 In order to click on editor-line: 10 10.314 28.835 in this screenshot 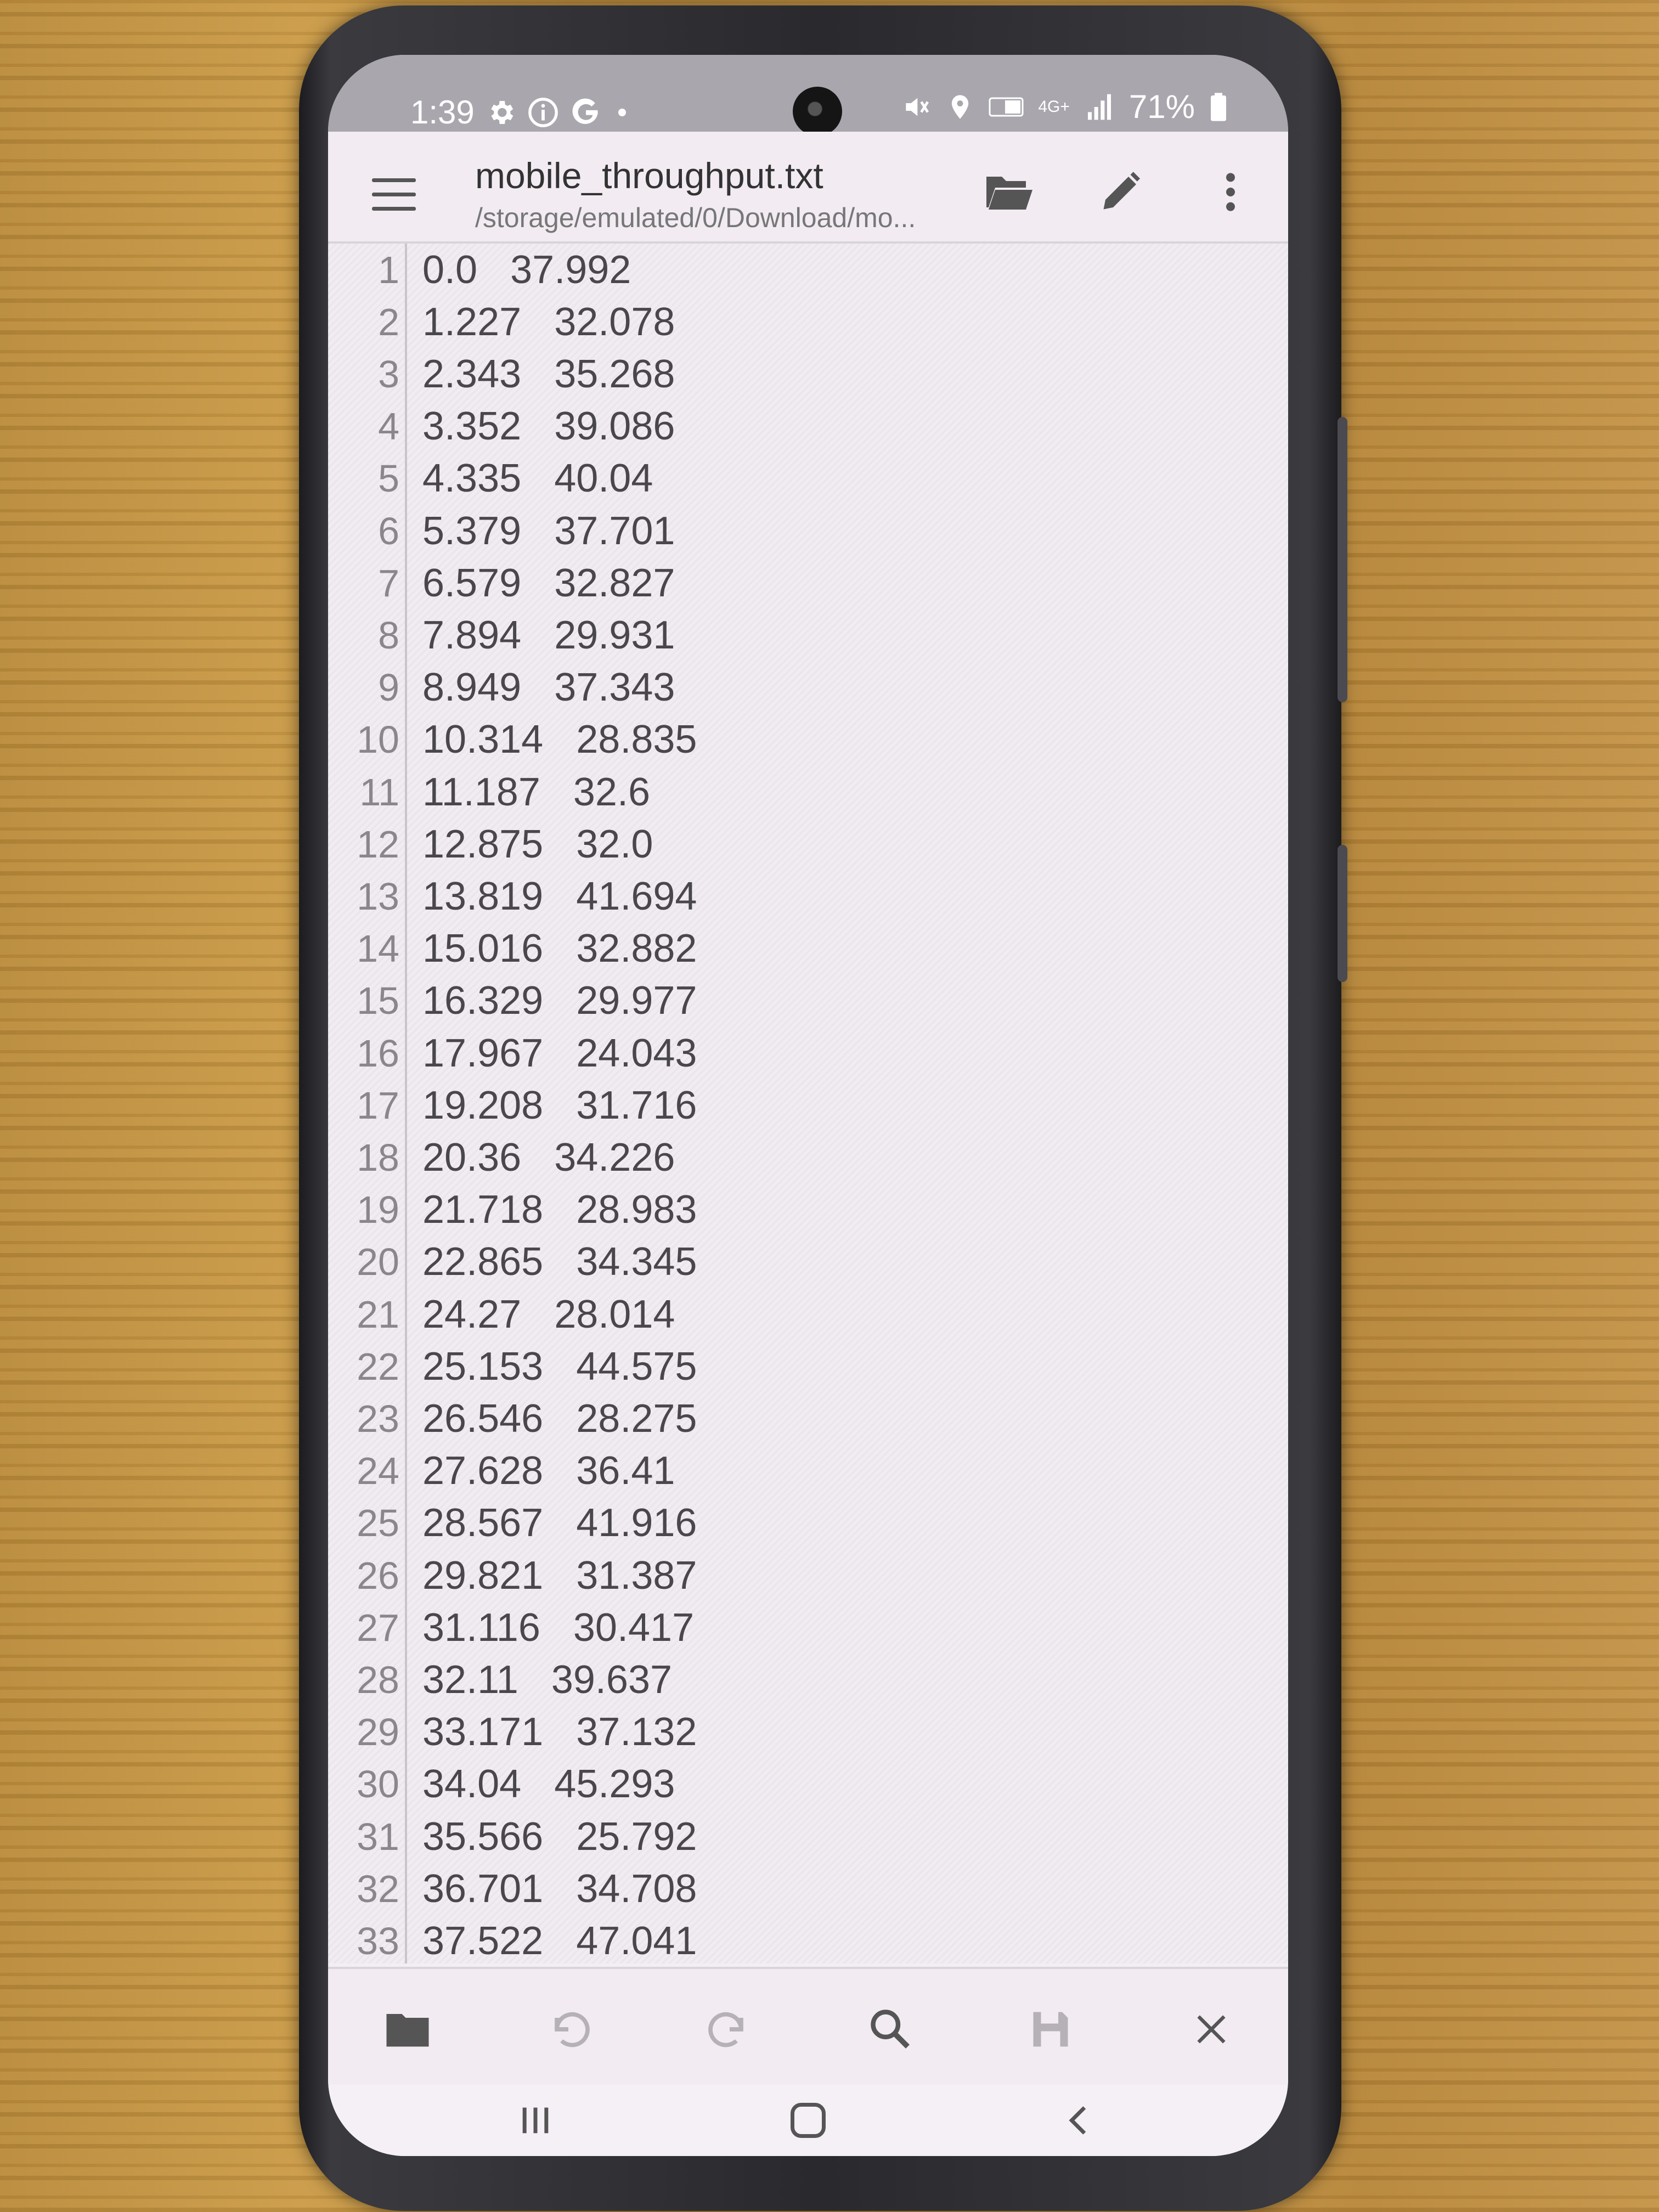, I will do `click(512, 740)`.